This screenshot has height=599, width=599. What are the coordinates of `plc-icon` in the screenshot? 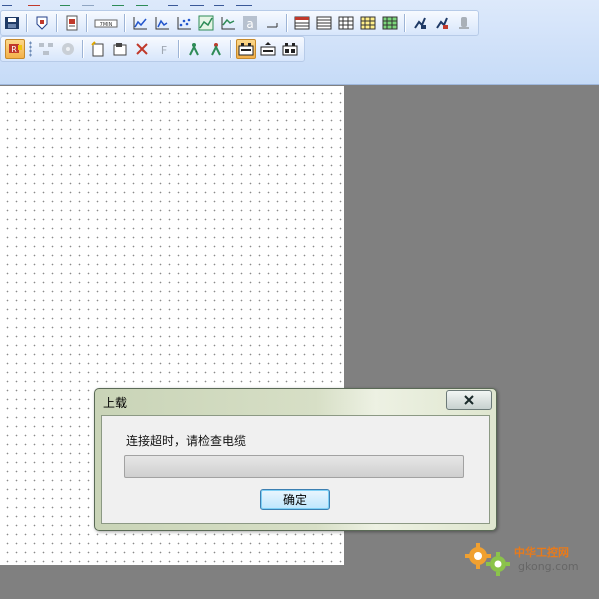 It's located at (246, 49).